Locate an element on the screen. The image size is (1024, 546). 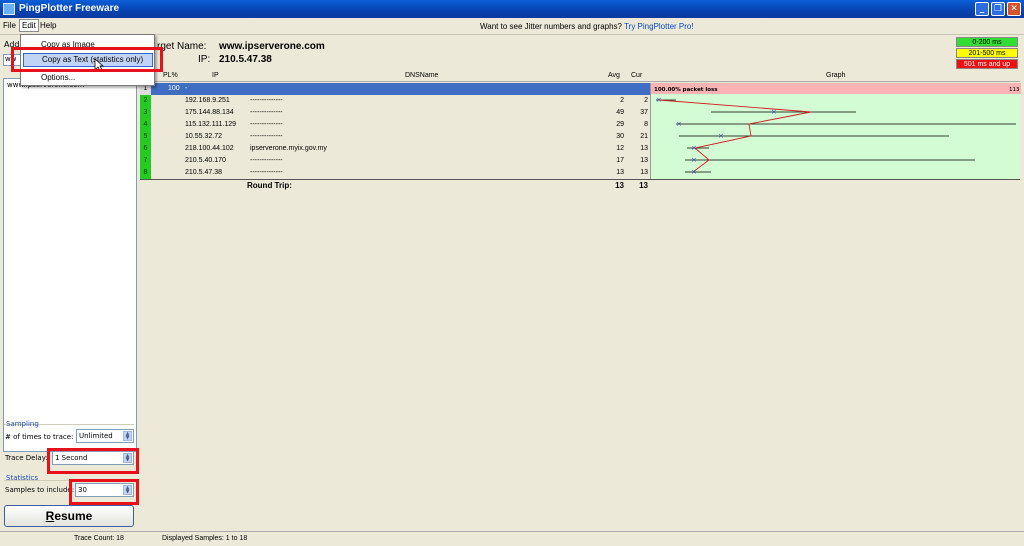
latency-graph: 100.00% packet loss 113 × × × × × × × is located at coordinates (835, 131).